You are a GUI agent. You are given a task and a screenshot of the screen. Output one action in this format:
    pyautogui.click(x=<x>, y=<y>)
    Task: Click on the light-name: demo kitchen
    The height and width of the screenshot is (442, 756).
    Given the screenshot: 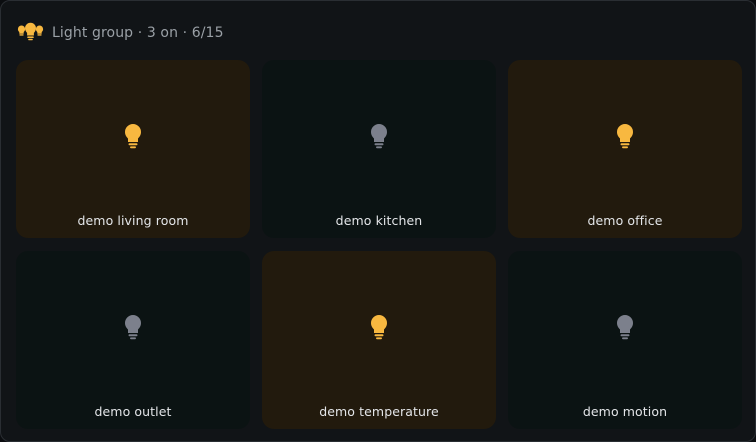 What is the action you would take?
    pyautogui.click(x=379, y=220)
    